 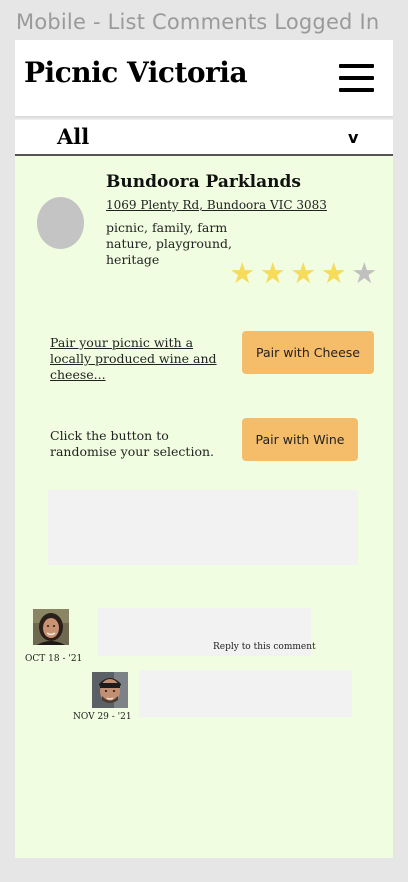 What do you see at coordinates (203, 182) in the screenshot?
I see `place-name: Bundoora Parklands` at bounding box center [203, 182].